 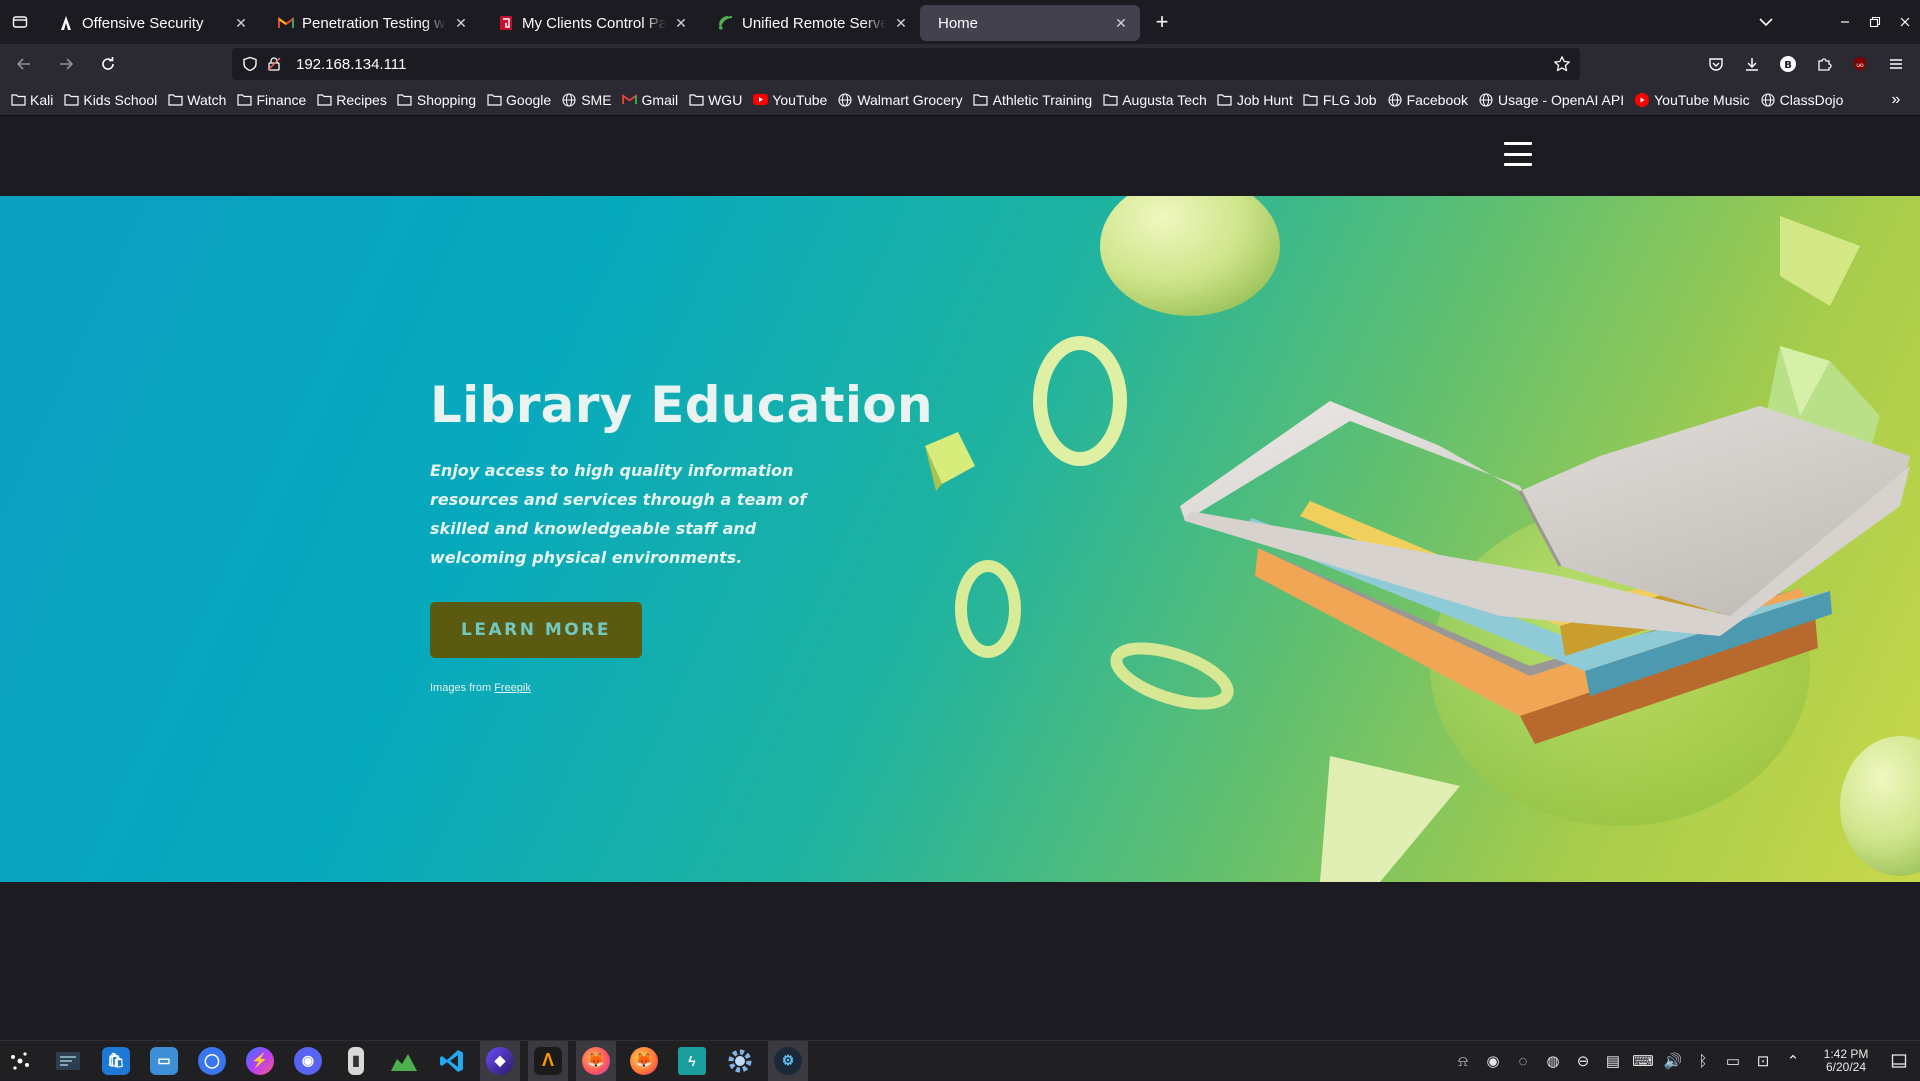 I want to click on reload-button, so click(x=108, y=64).